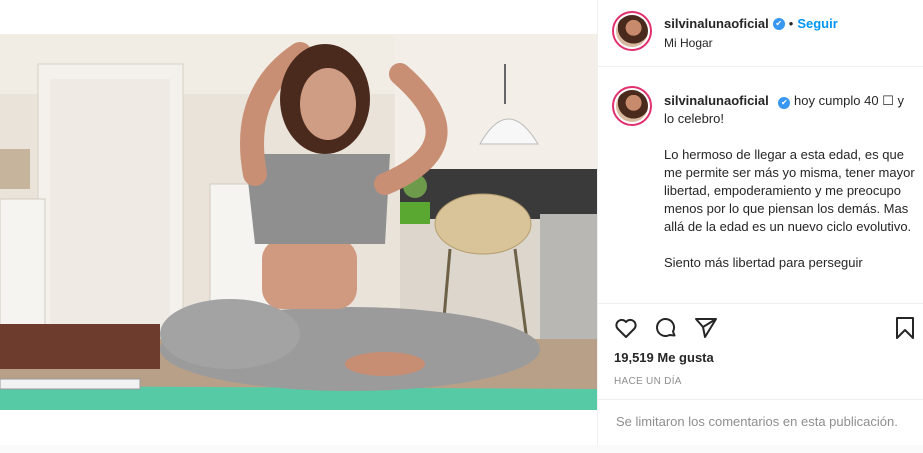  I want to click on likes-number: 19,519, so click(634, 357).